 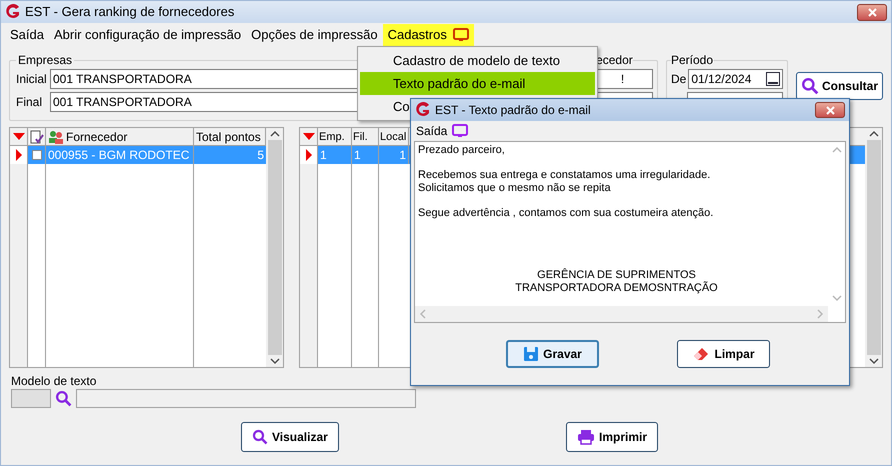 I want to click on dialog-button: Gravar, so click(x=552, y=354).